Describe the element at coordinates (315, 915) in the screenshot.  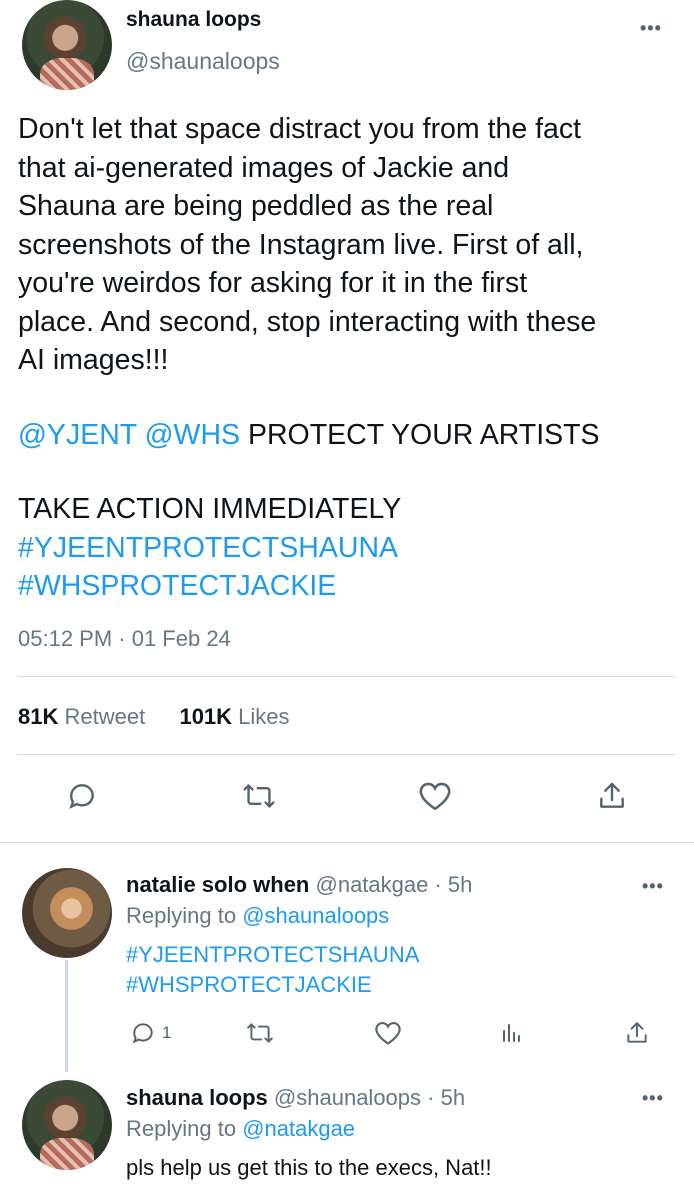
I see `mention-link: @shaunaloops` at that location.